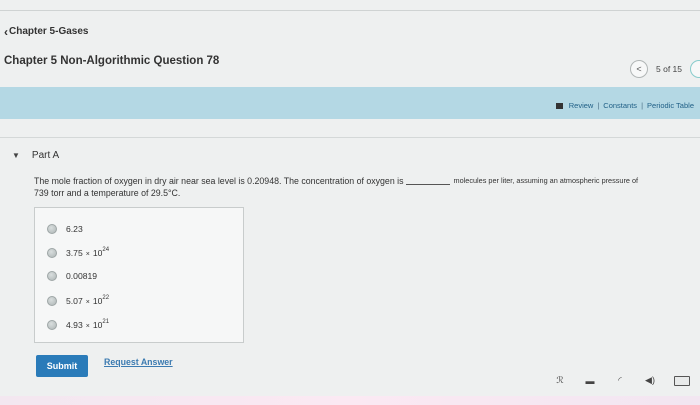 This screenshot has height=405, width=700. I want to click on constants-link: Constants, so click(620, 105).